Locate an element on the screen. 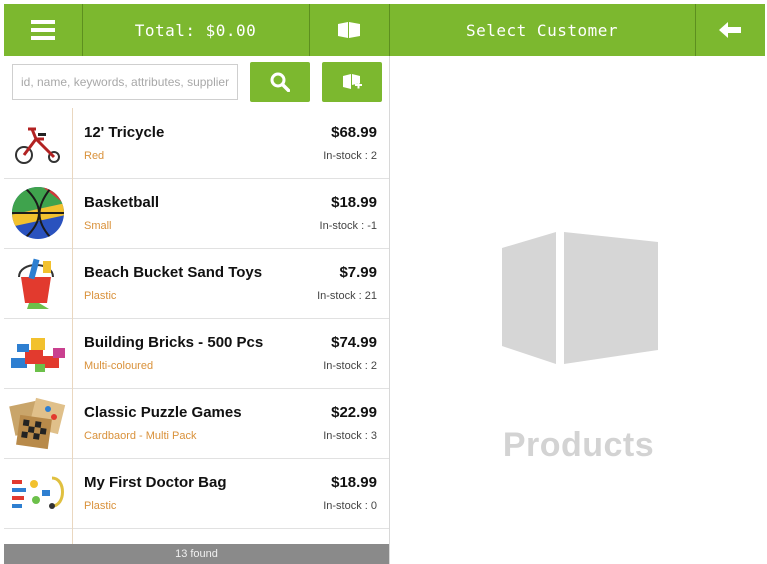 Image resolution: width=767 pixels, height=564 pixels. top-bar: Total: $0.00 Select Customer is located at coordinates (384, 30).